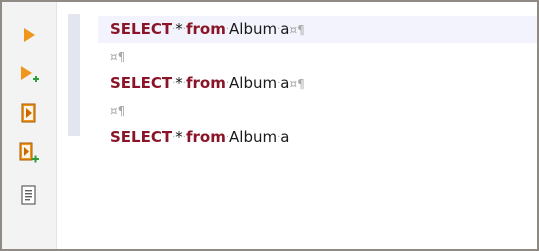  I want to click on execute-statement-icon, so click(29, 35).